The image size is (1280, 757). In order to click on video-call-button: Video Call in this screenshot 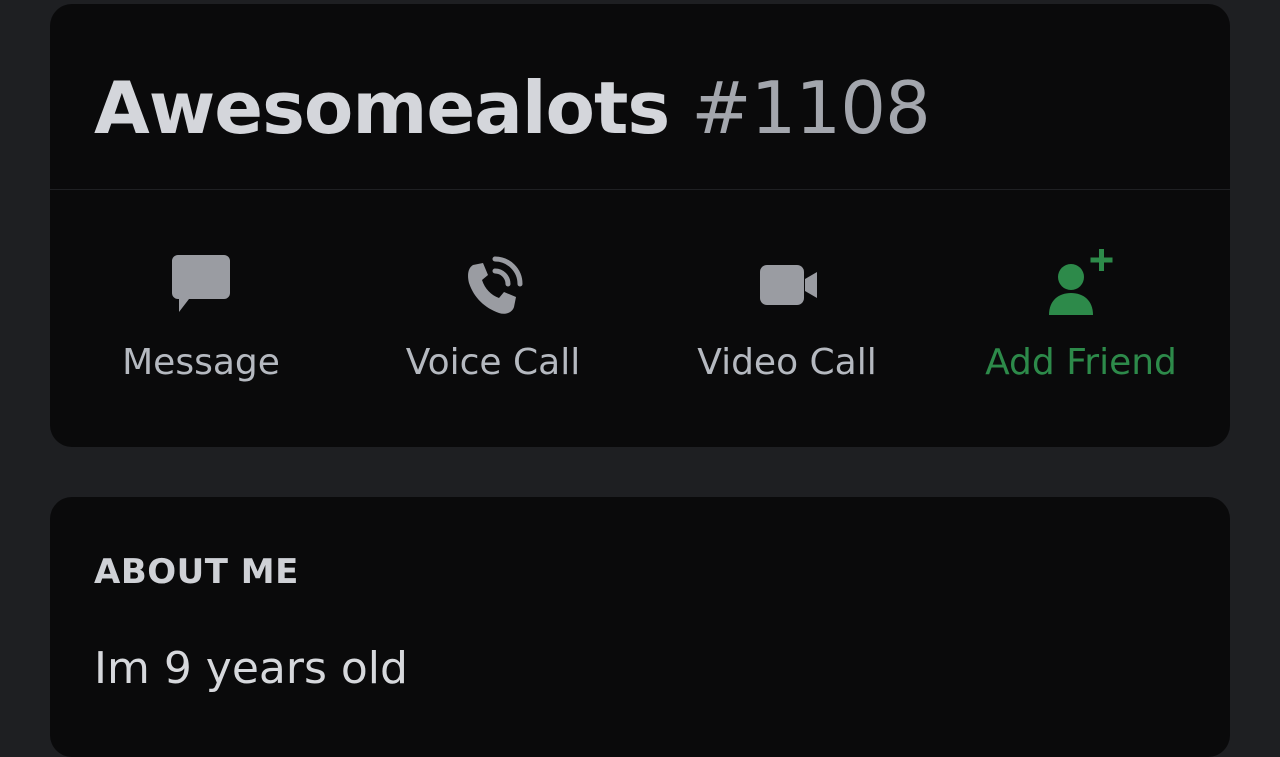, I will do `click(787, 318)`.